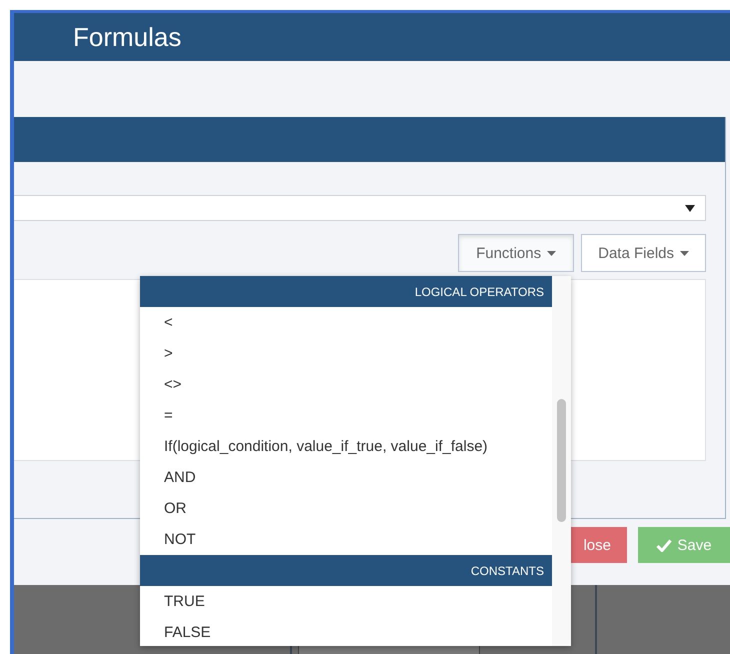 The image size is (730, 654). Describe the element at coordinates (346, 353) in the screenshot. I see `menu-item: >` at that location.